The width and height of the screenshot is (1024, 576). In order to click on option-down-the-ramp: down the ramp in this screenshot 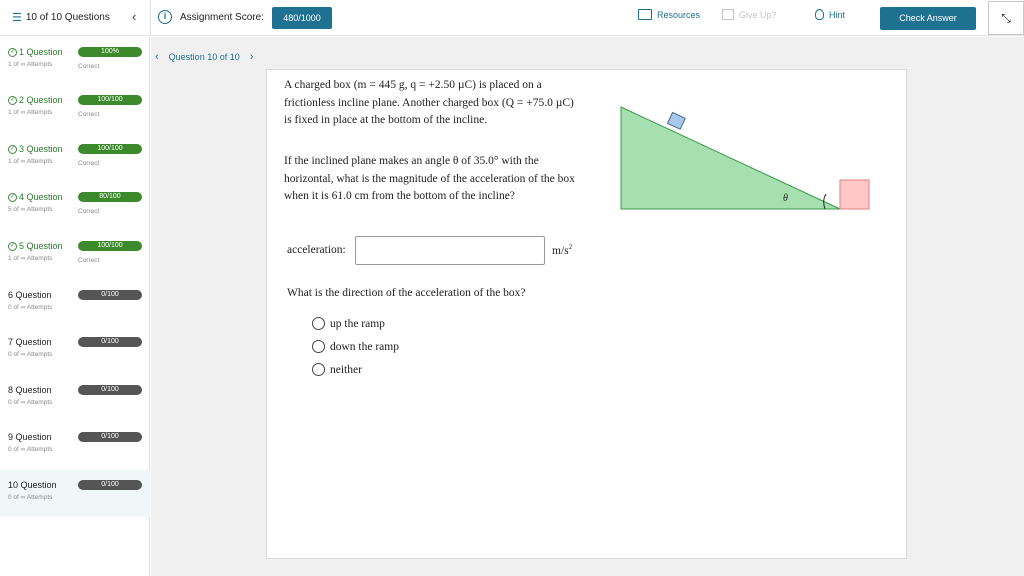, I will do `click(355, 346)`.